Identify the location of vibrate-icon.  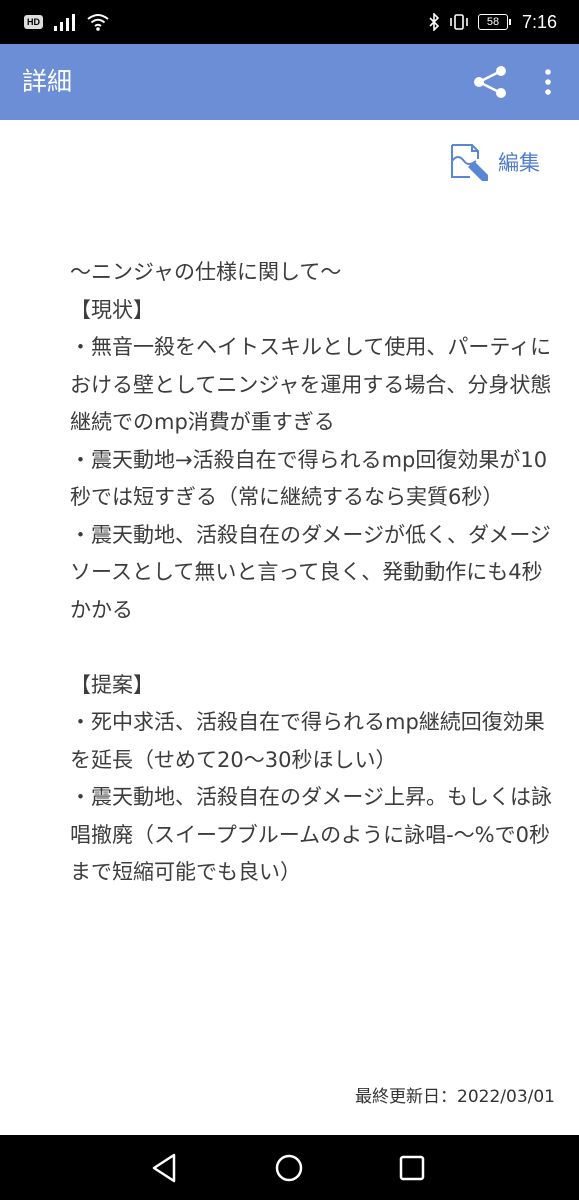
(459, 22).